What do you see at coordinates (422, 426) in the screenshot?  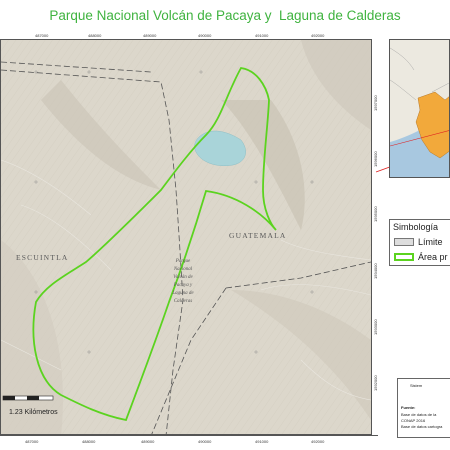 I see `info-line: Base de datos cartogra` at bounding box center [422, 426].